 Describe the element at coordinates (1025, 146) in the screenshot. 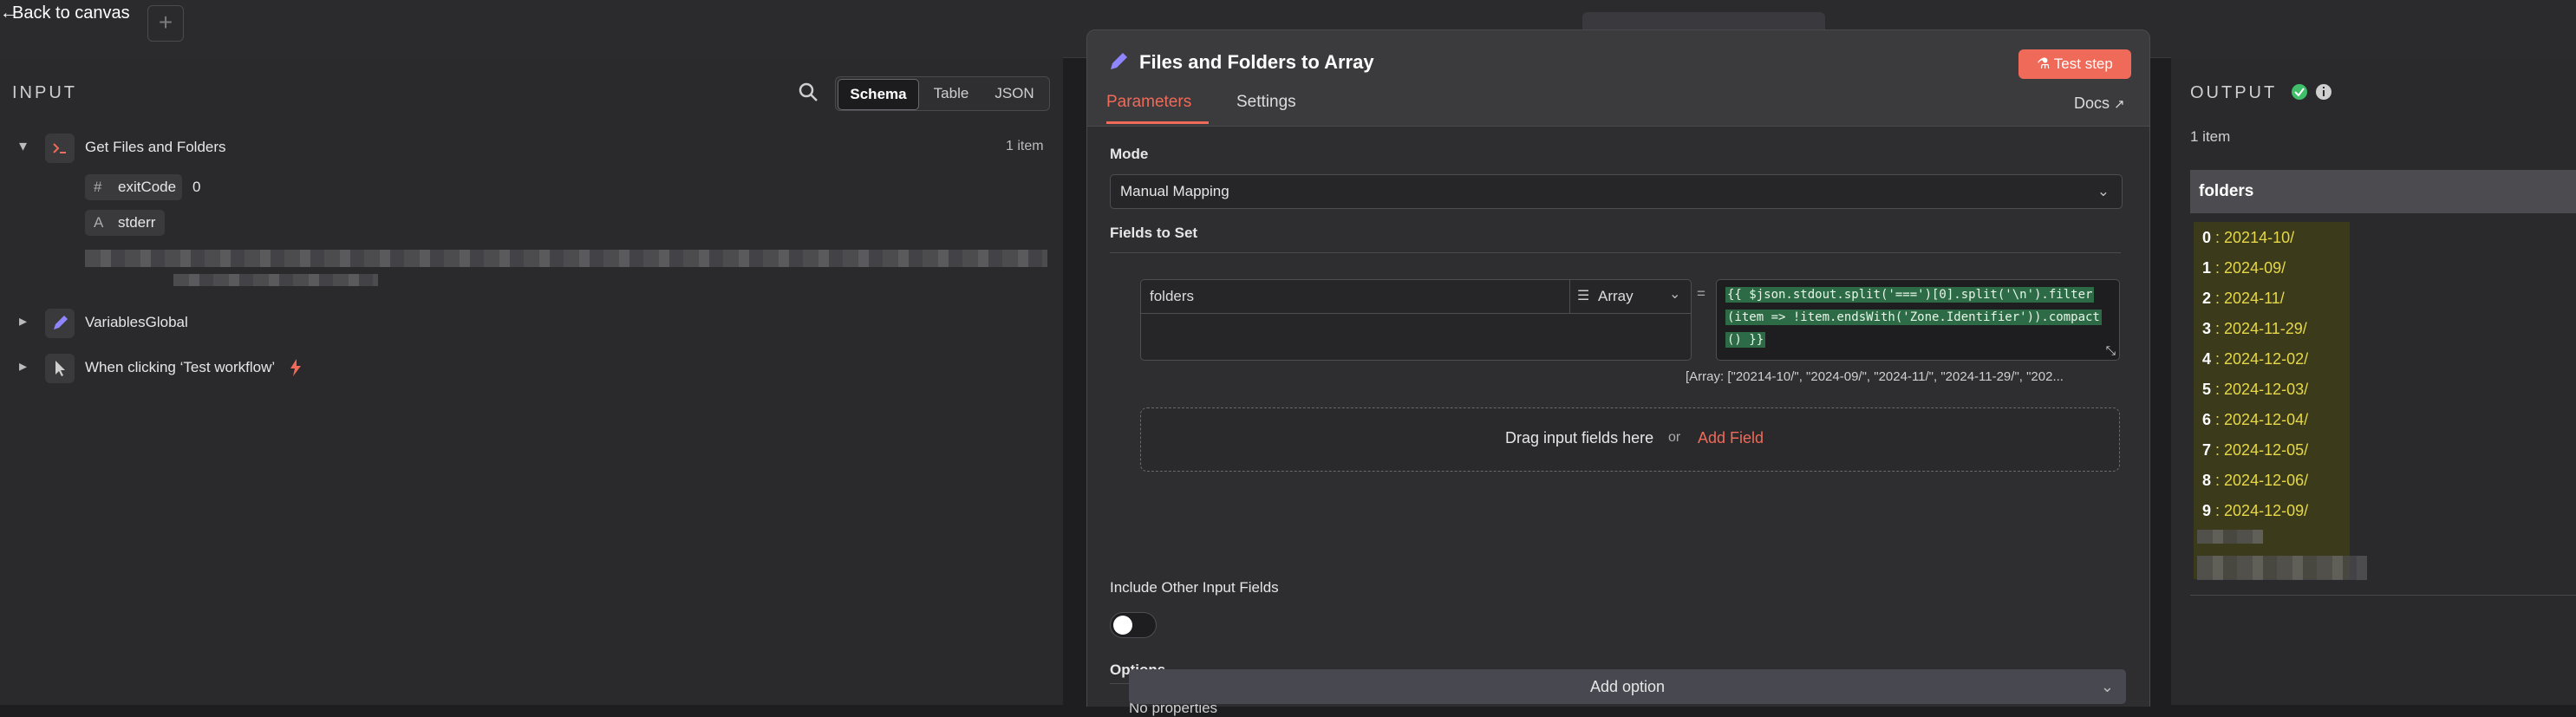

I see `node-item-count: 1 item` at that location.